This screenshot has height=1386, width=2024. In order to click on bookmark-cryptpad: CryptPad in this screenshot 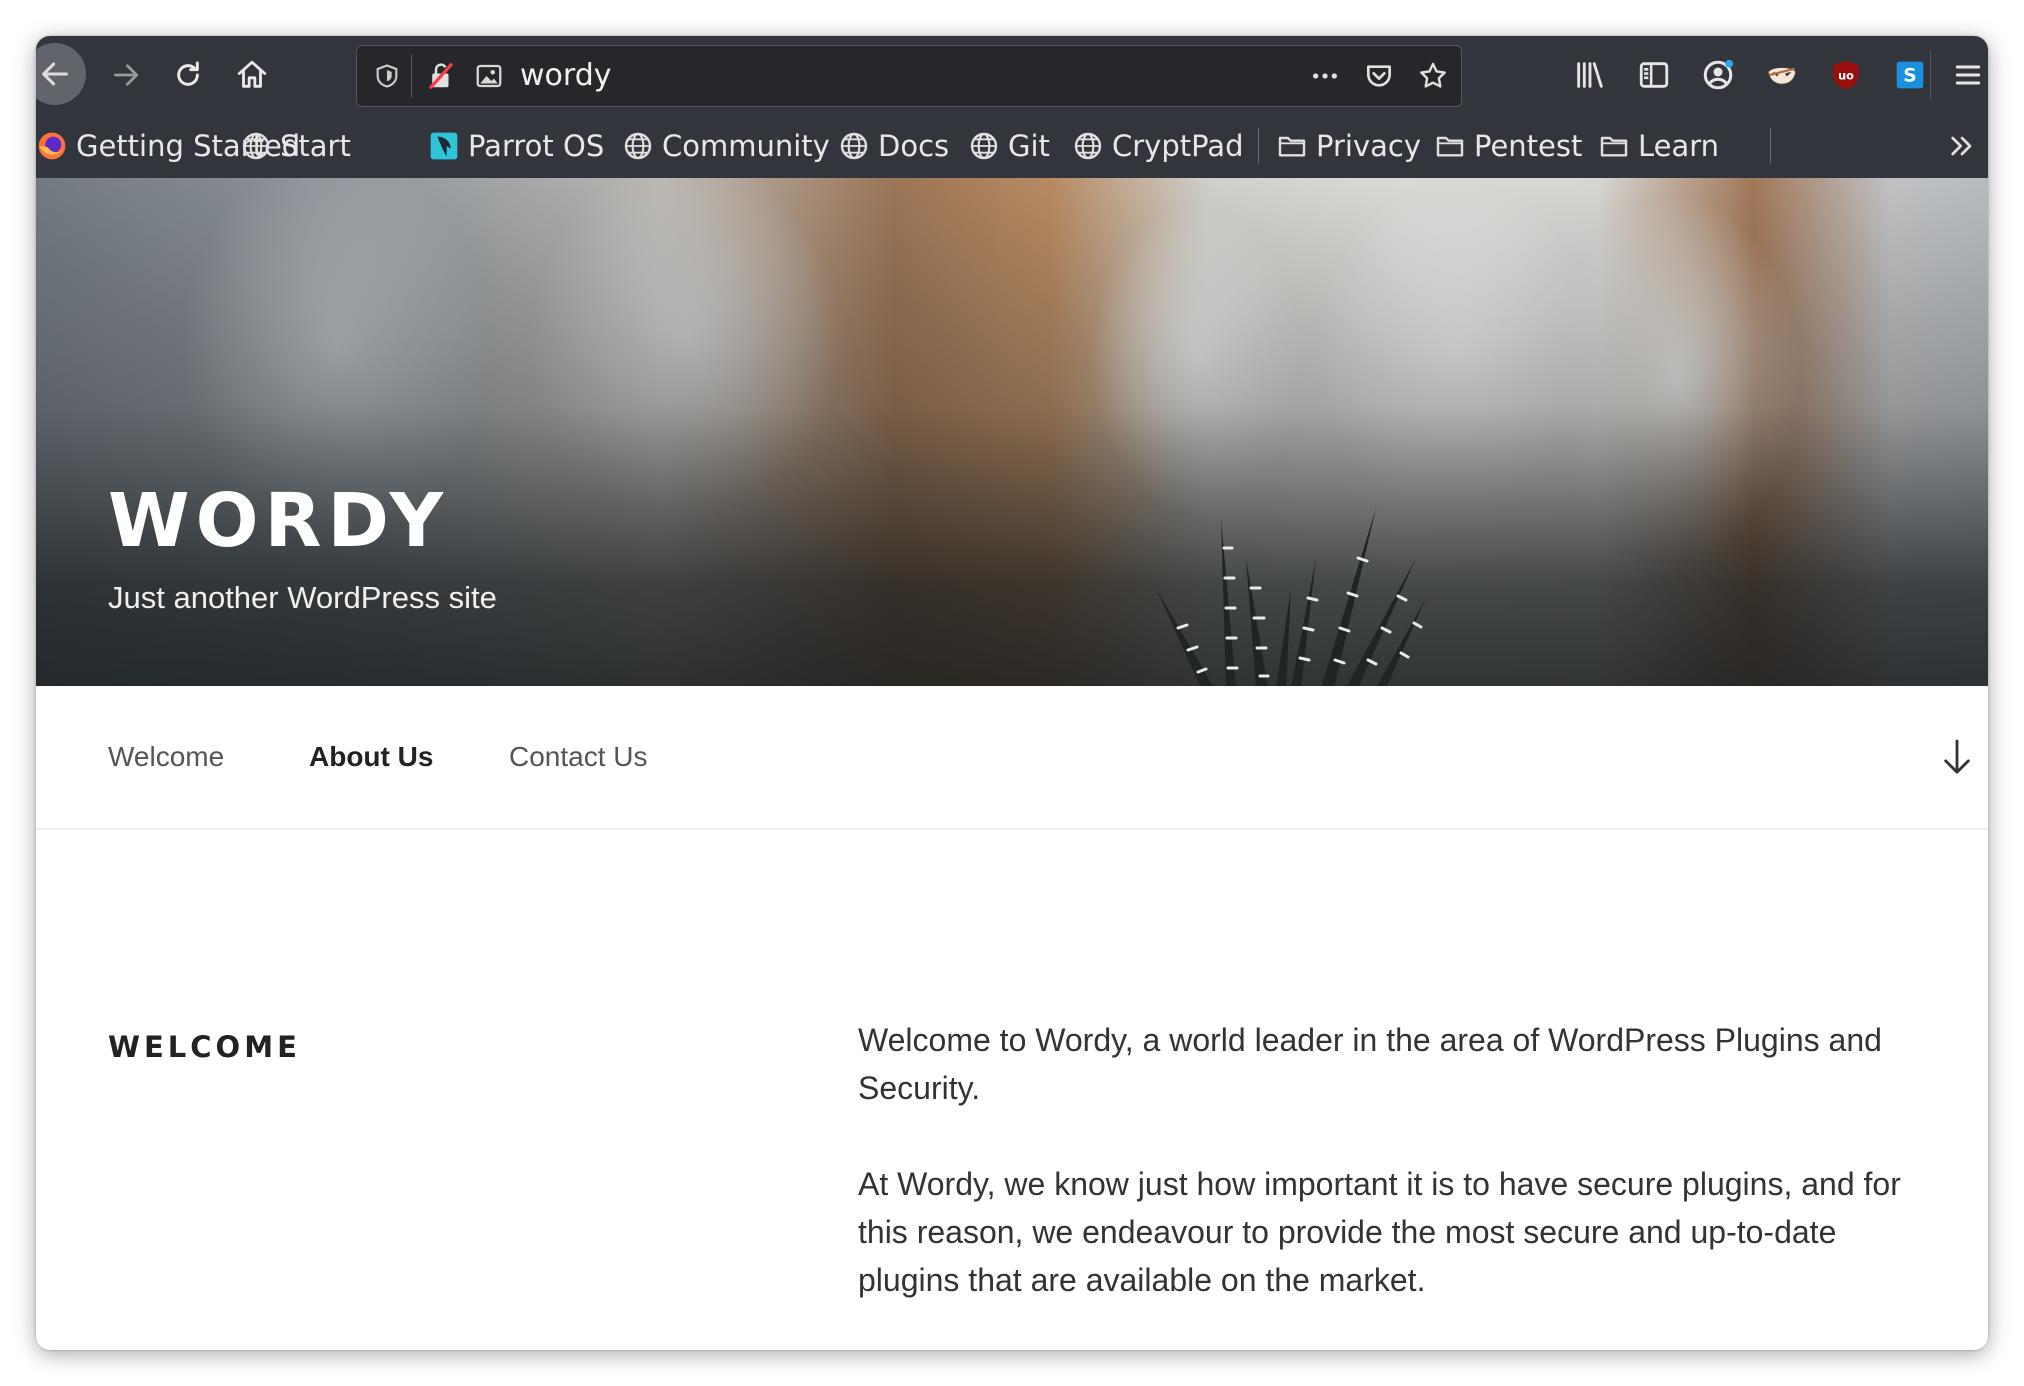, I will do `click(1157, 146)`.